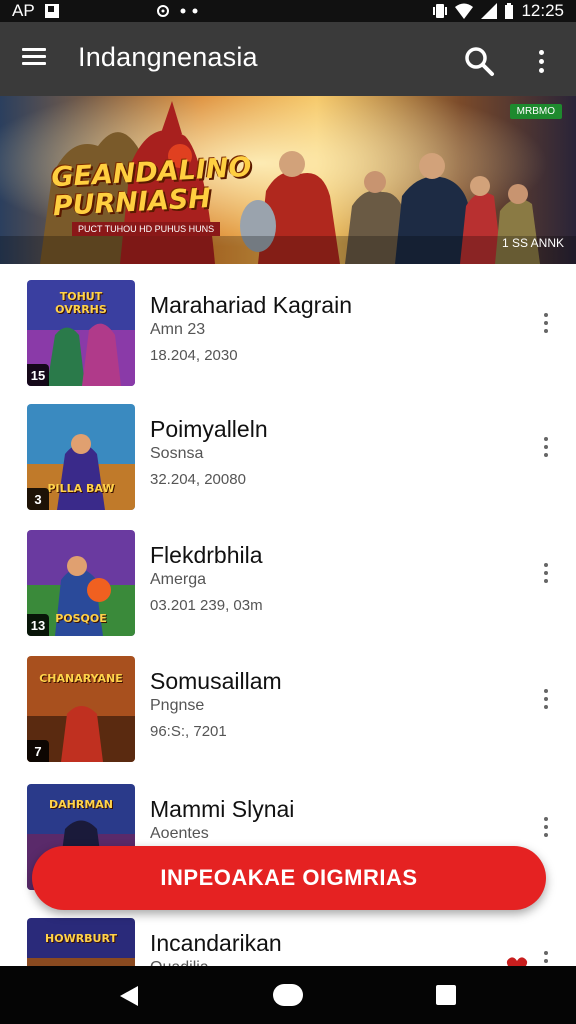 This screenshot has width=576, height=1024. I want to click on app-title: Indangnenasia, so click(168, 57).